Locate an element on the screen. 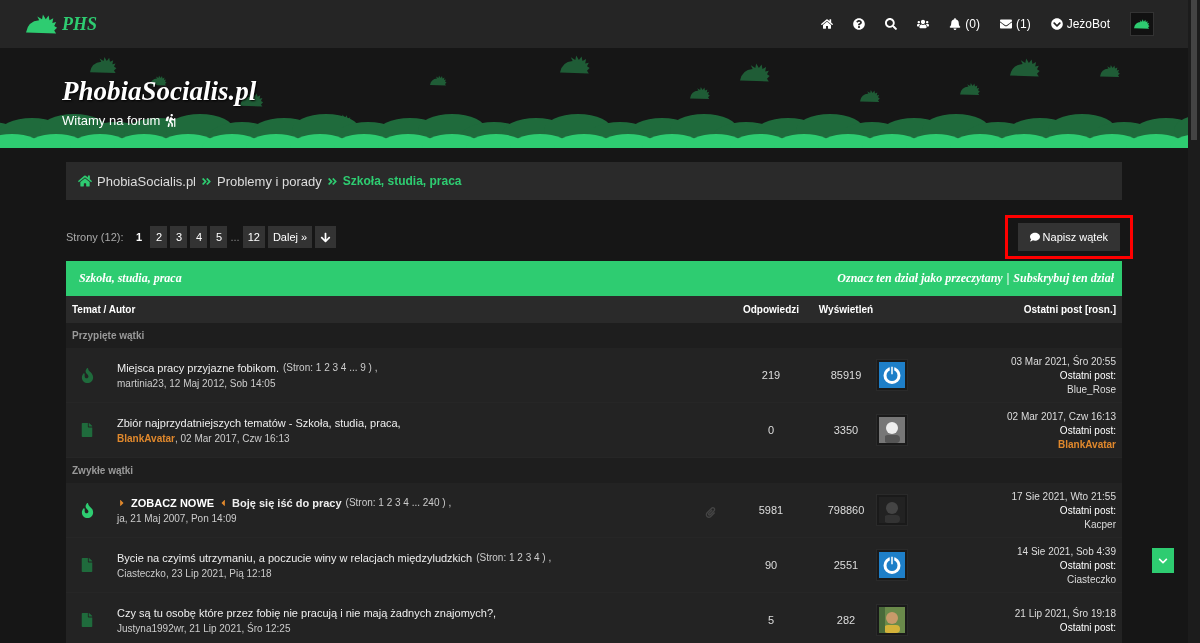  last-post-author: Ciasteczko is located at coordinates (1091, 579).